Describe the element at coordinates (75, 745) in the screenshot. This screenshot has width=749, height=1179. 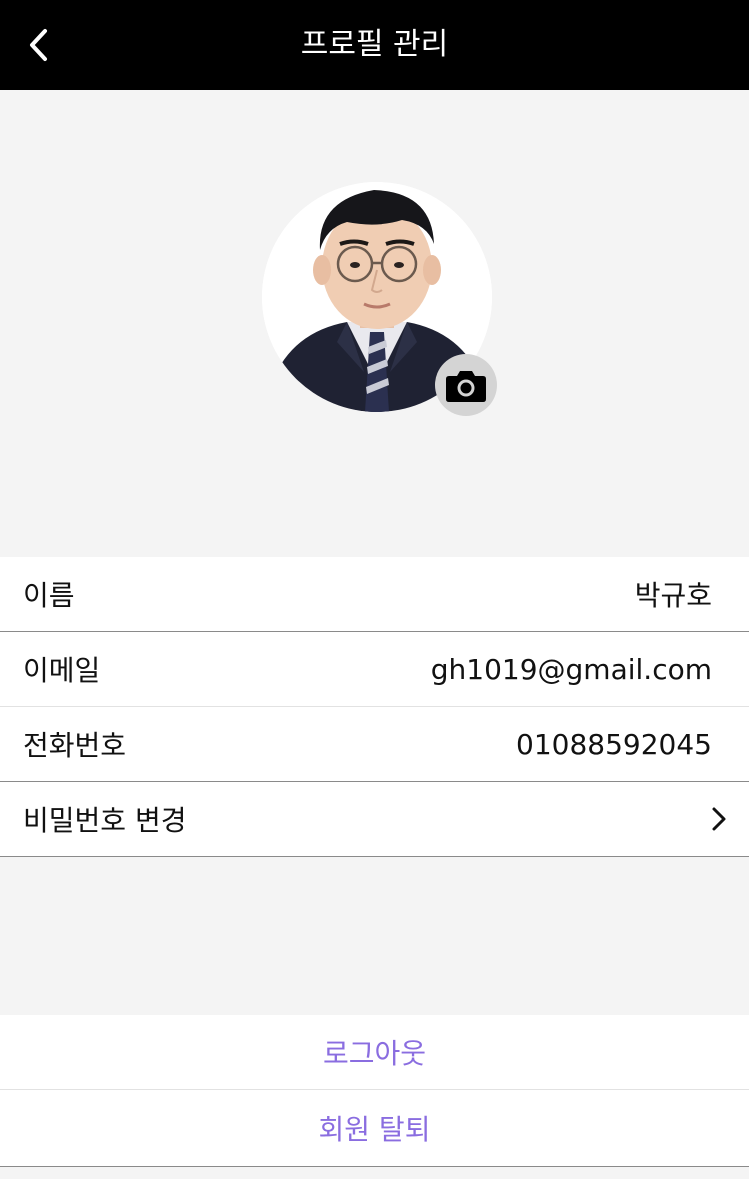
I see `phone-label: 전화번호` at that location.